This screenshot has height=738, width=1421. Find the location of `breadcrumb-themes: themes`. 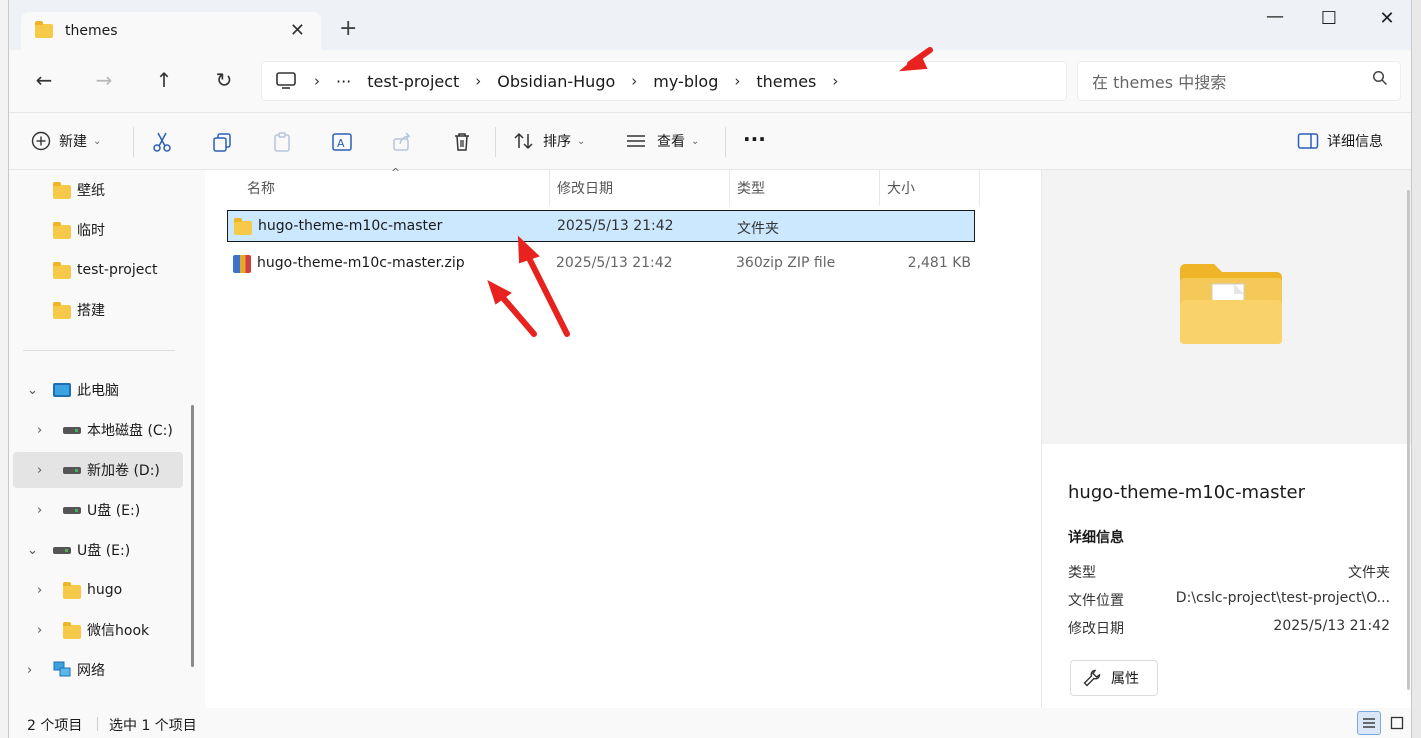

breadcrumb-themes: themes is located at coordinates (786, 81).